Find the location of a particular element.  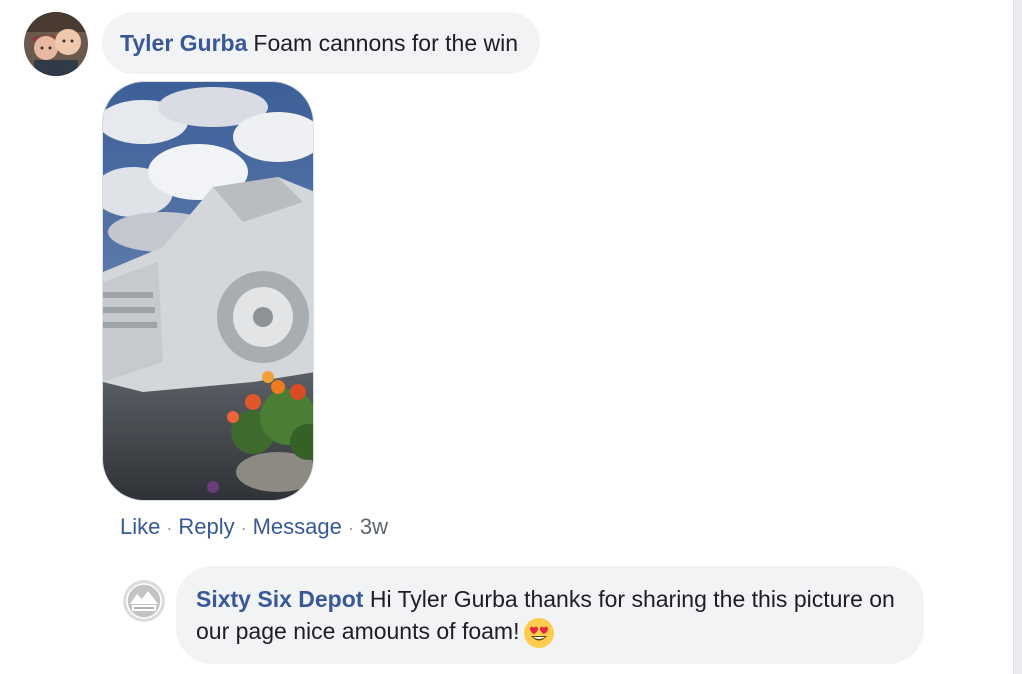

like-link: Like is located at coordinates (140, 526).